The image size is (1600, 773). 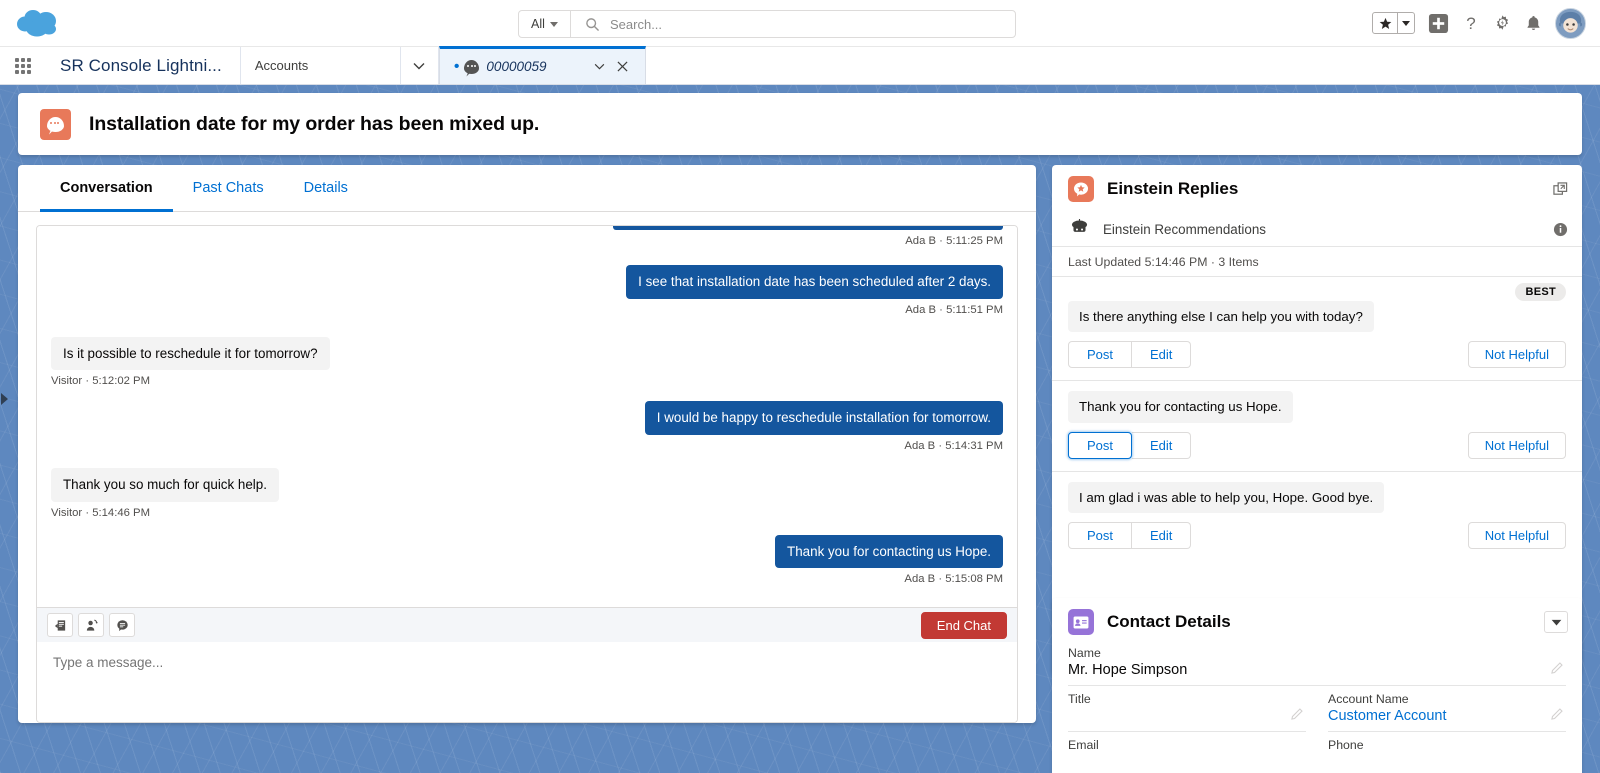 I want to click on tab-past-chats: Past Chats, so click(x=228, y=188).